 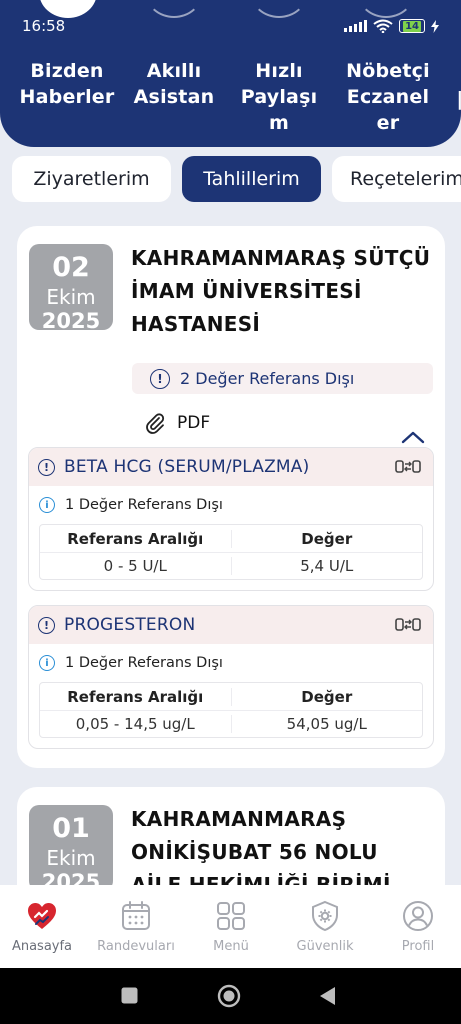 I want to click on tab-prescriptions: Reçetelerim, so click(x=396, y=179).